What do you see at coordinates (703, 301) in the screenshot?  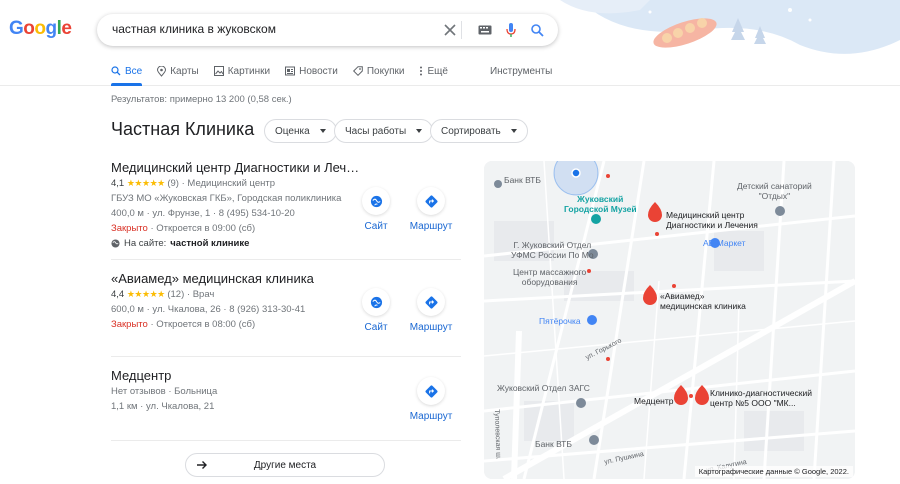 I see `map-label-aviamed: «Авиамед» медицинская клиника` at bounding box center [703, 301].